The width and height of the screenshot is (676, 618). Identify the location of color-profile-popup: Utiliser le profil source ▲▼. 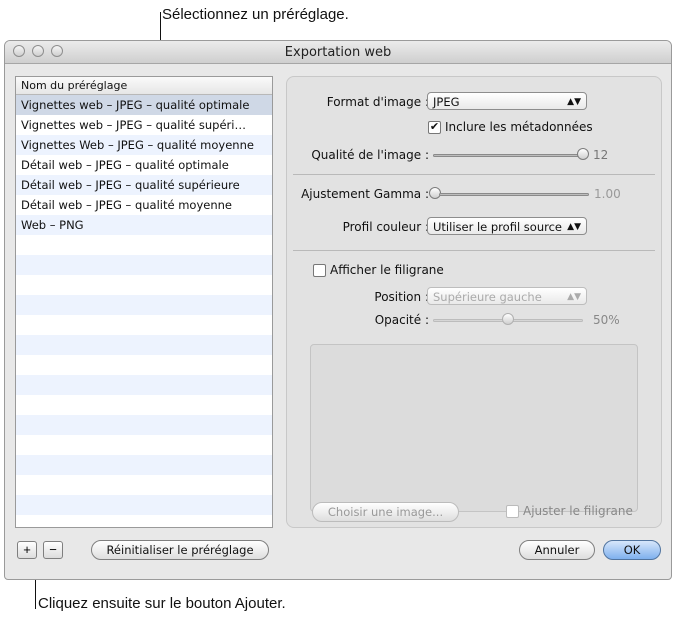
(507, 226).